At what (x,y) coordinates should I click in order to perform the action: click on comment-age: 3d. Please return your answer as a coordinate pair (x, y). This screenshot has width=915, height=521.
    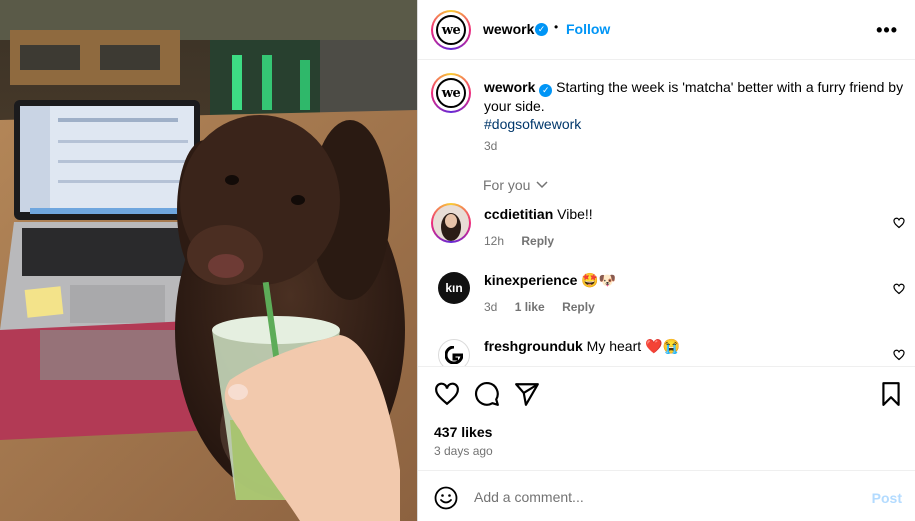
    Looking at the image, I should click on (491, 307).